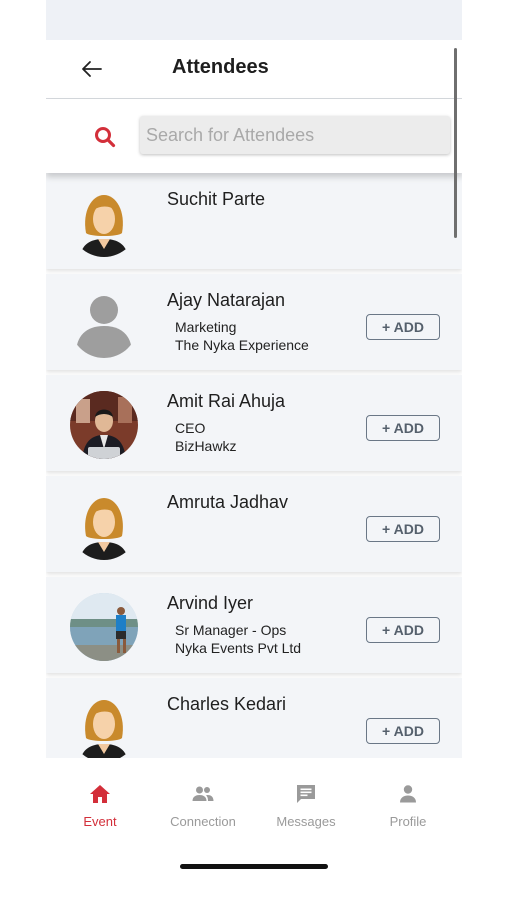 The height and width of the screenshot is (900, 507). I want to click on message-icon, so click(306, 794).